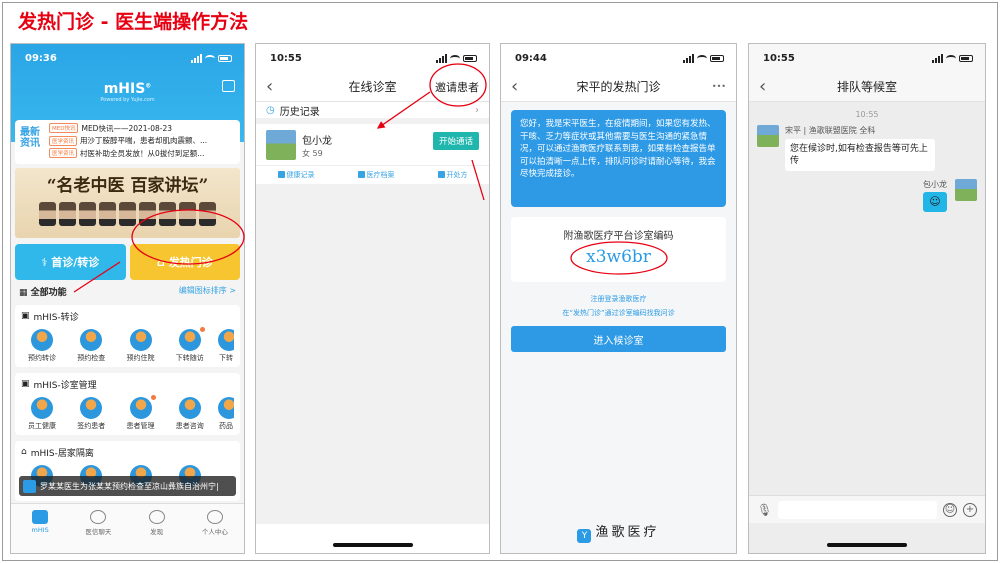  I want to click on invite-patient-button: 邀请患者, so click(457, 87).